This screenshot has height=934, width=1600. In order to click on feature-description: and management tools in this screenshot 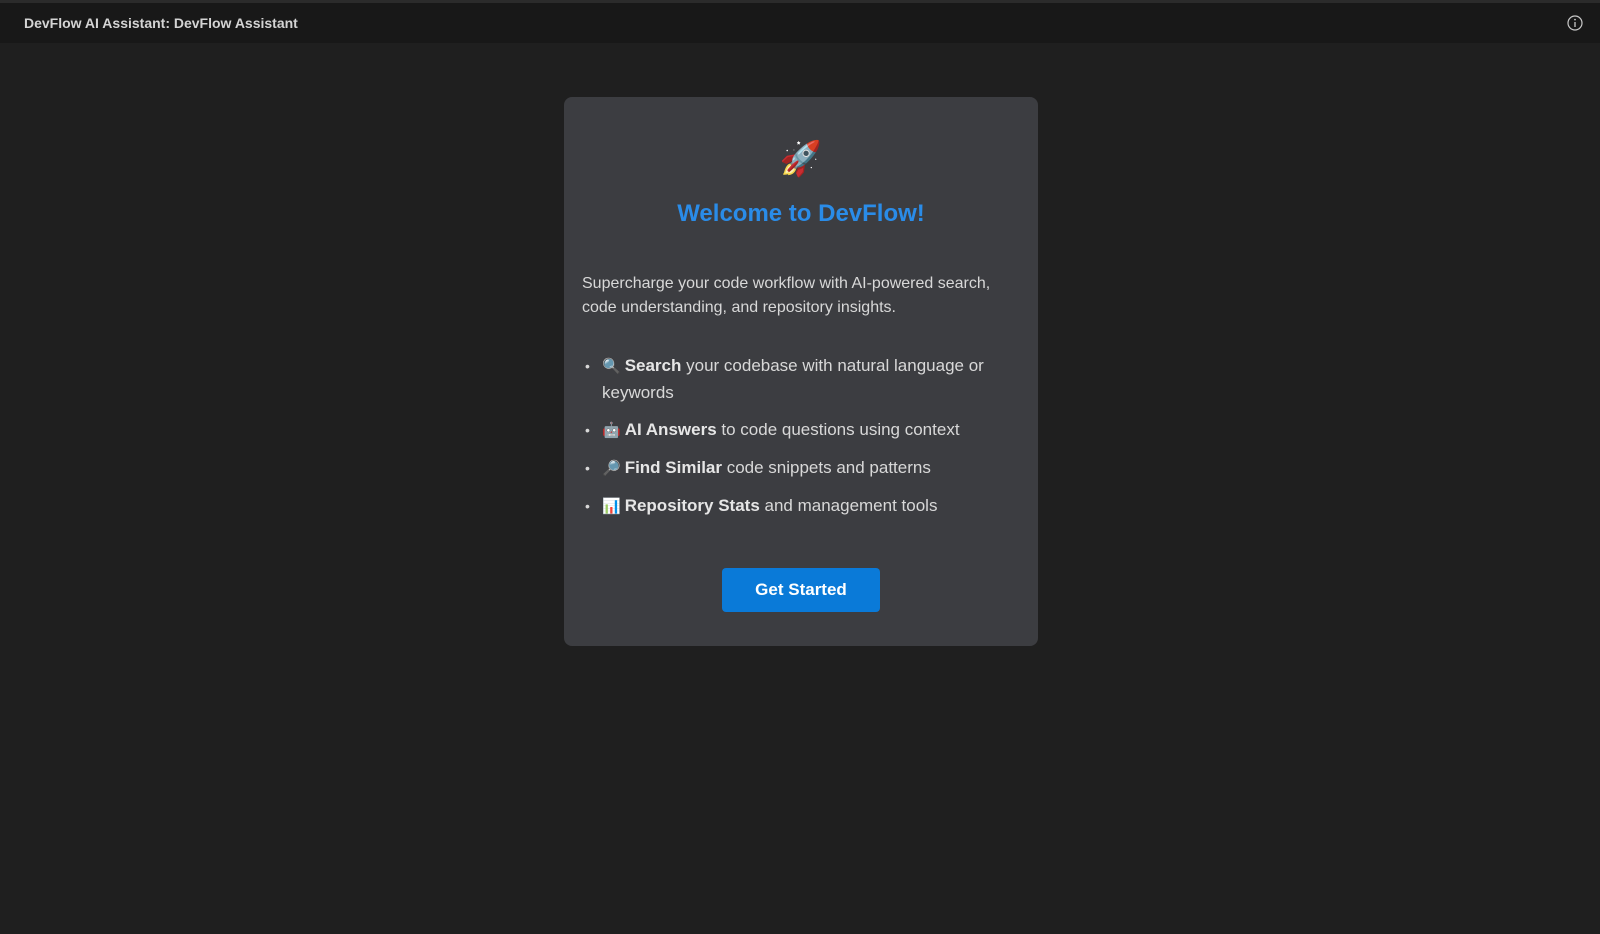, I will do `click(848, 505)`.